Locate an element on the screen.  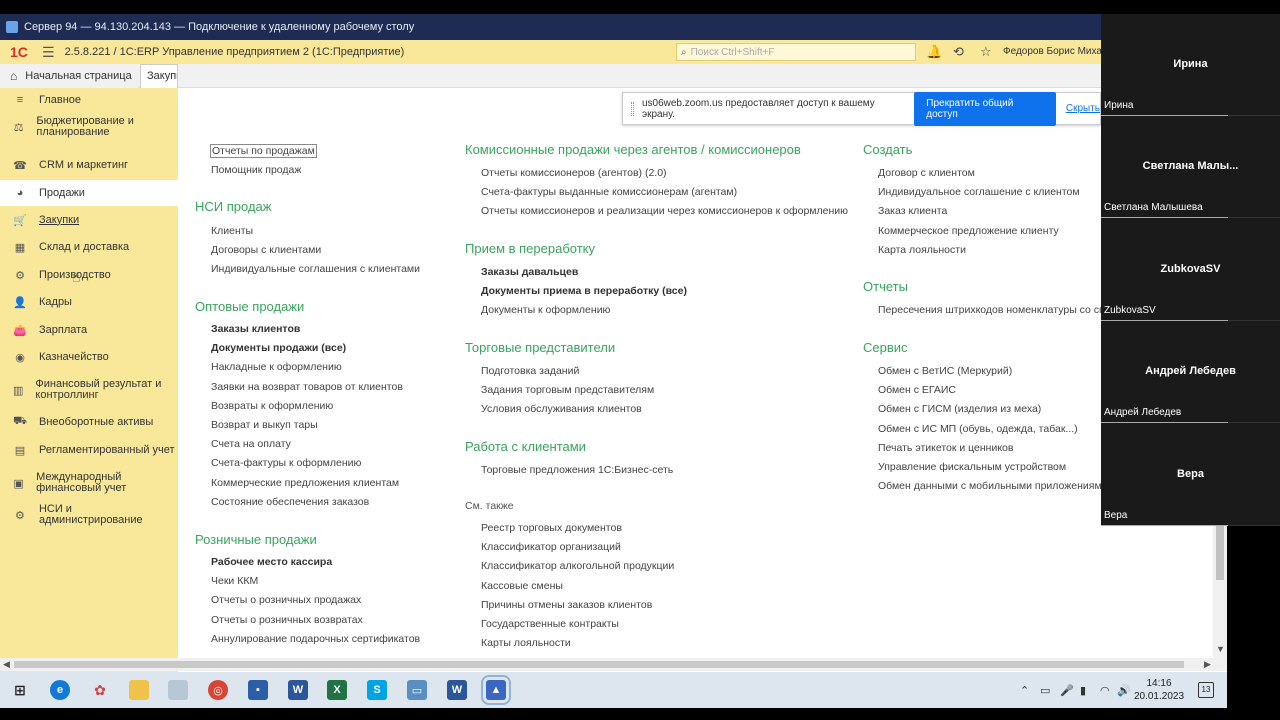
edge-icon: e is located at coordinates (60, 690).